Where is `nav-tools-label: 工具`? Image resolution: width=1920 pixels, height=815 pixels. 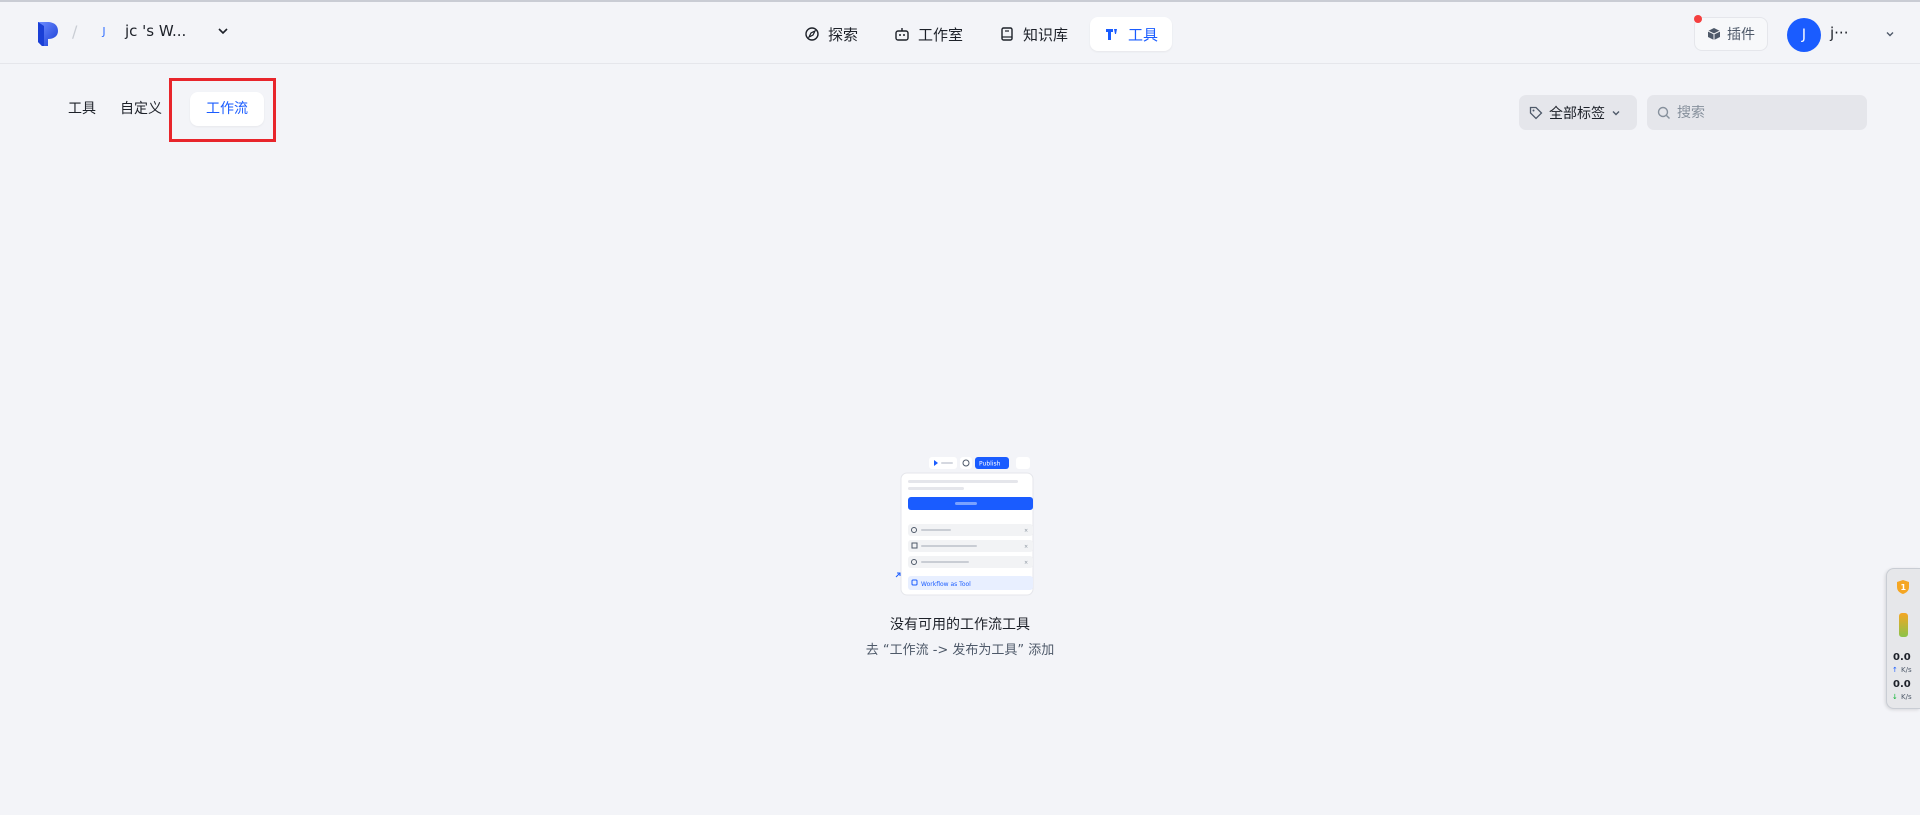 nav-tools-label: 工具 is located at coordinates (1143, 34).